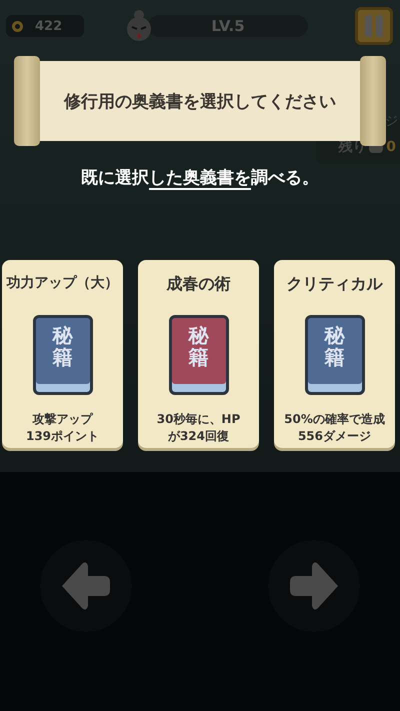 The width and height of the screenshot is (400, 711). What do you see at coordinates (62, 283) in the screenshot?
I see `card-title: 功力アップ（大）` at bounding box center [62, 283].